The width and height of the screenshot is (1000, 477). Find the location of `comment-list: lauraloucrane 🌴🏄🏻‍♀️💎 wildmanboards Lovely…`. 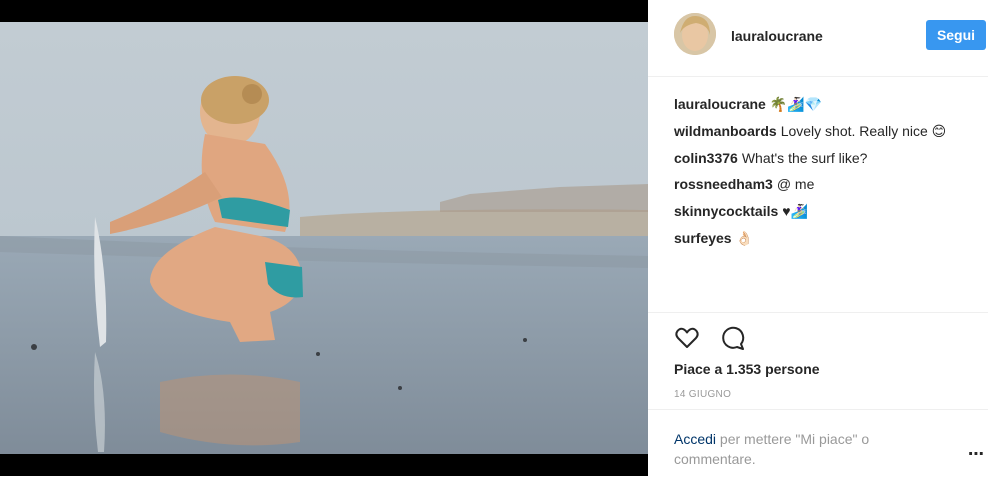

comment-list: lauraloucrane 🌴🏄🏻‍♀️💎 wildmanboards Lovely… is located at coordinates (829, 171).